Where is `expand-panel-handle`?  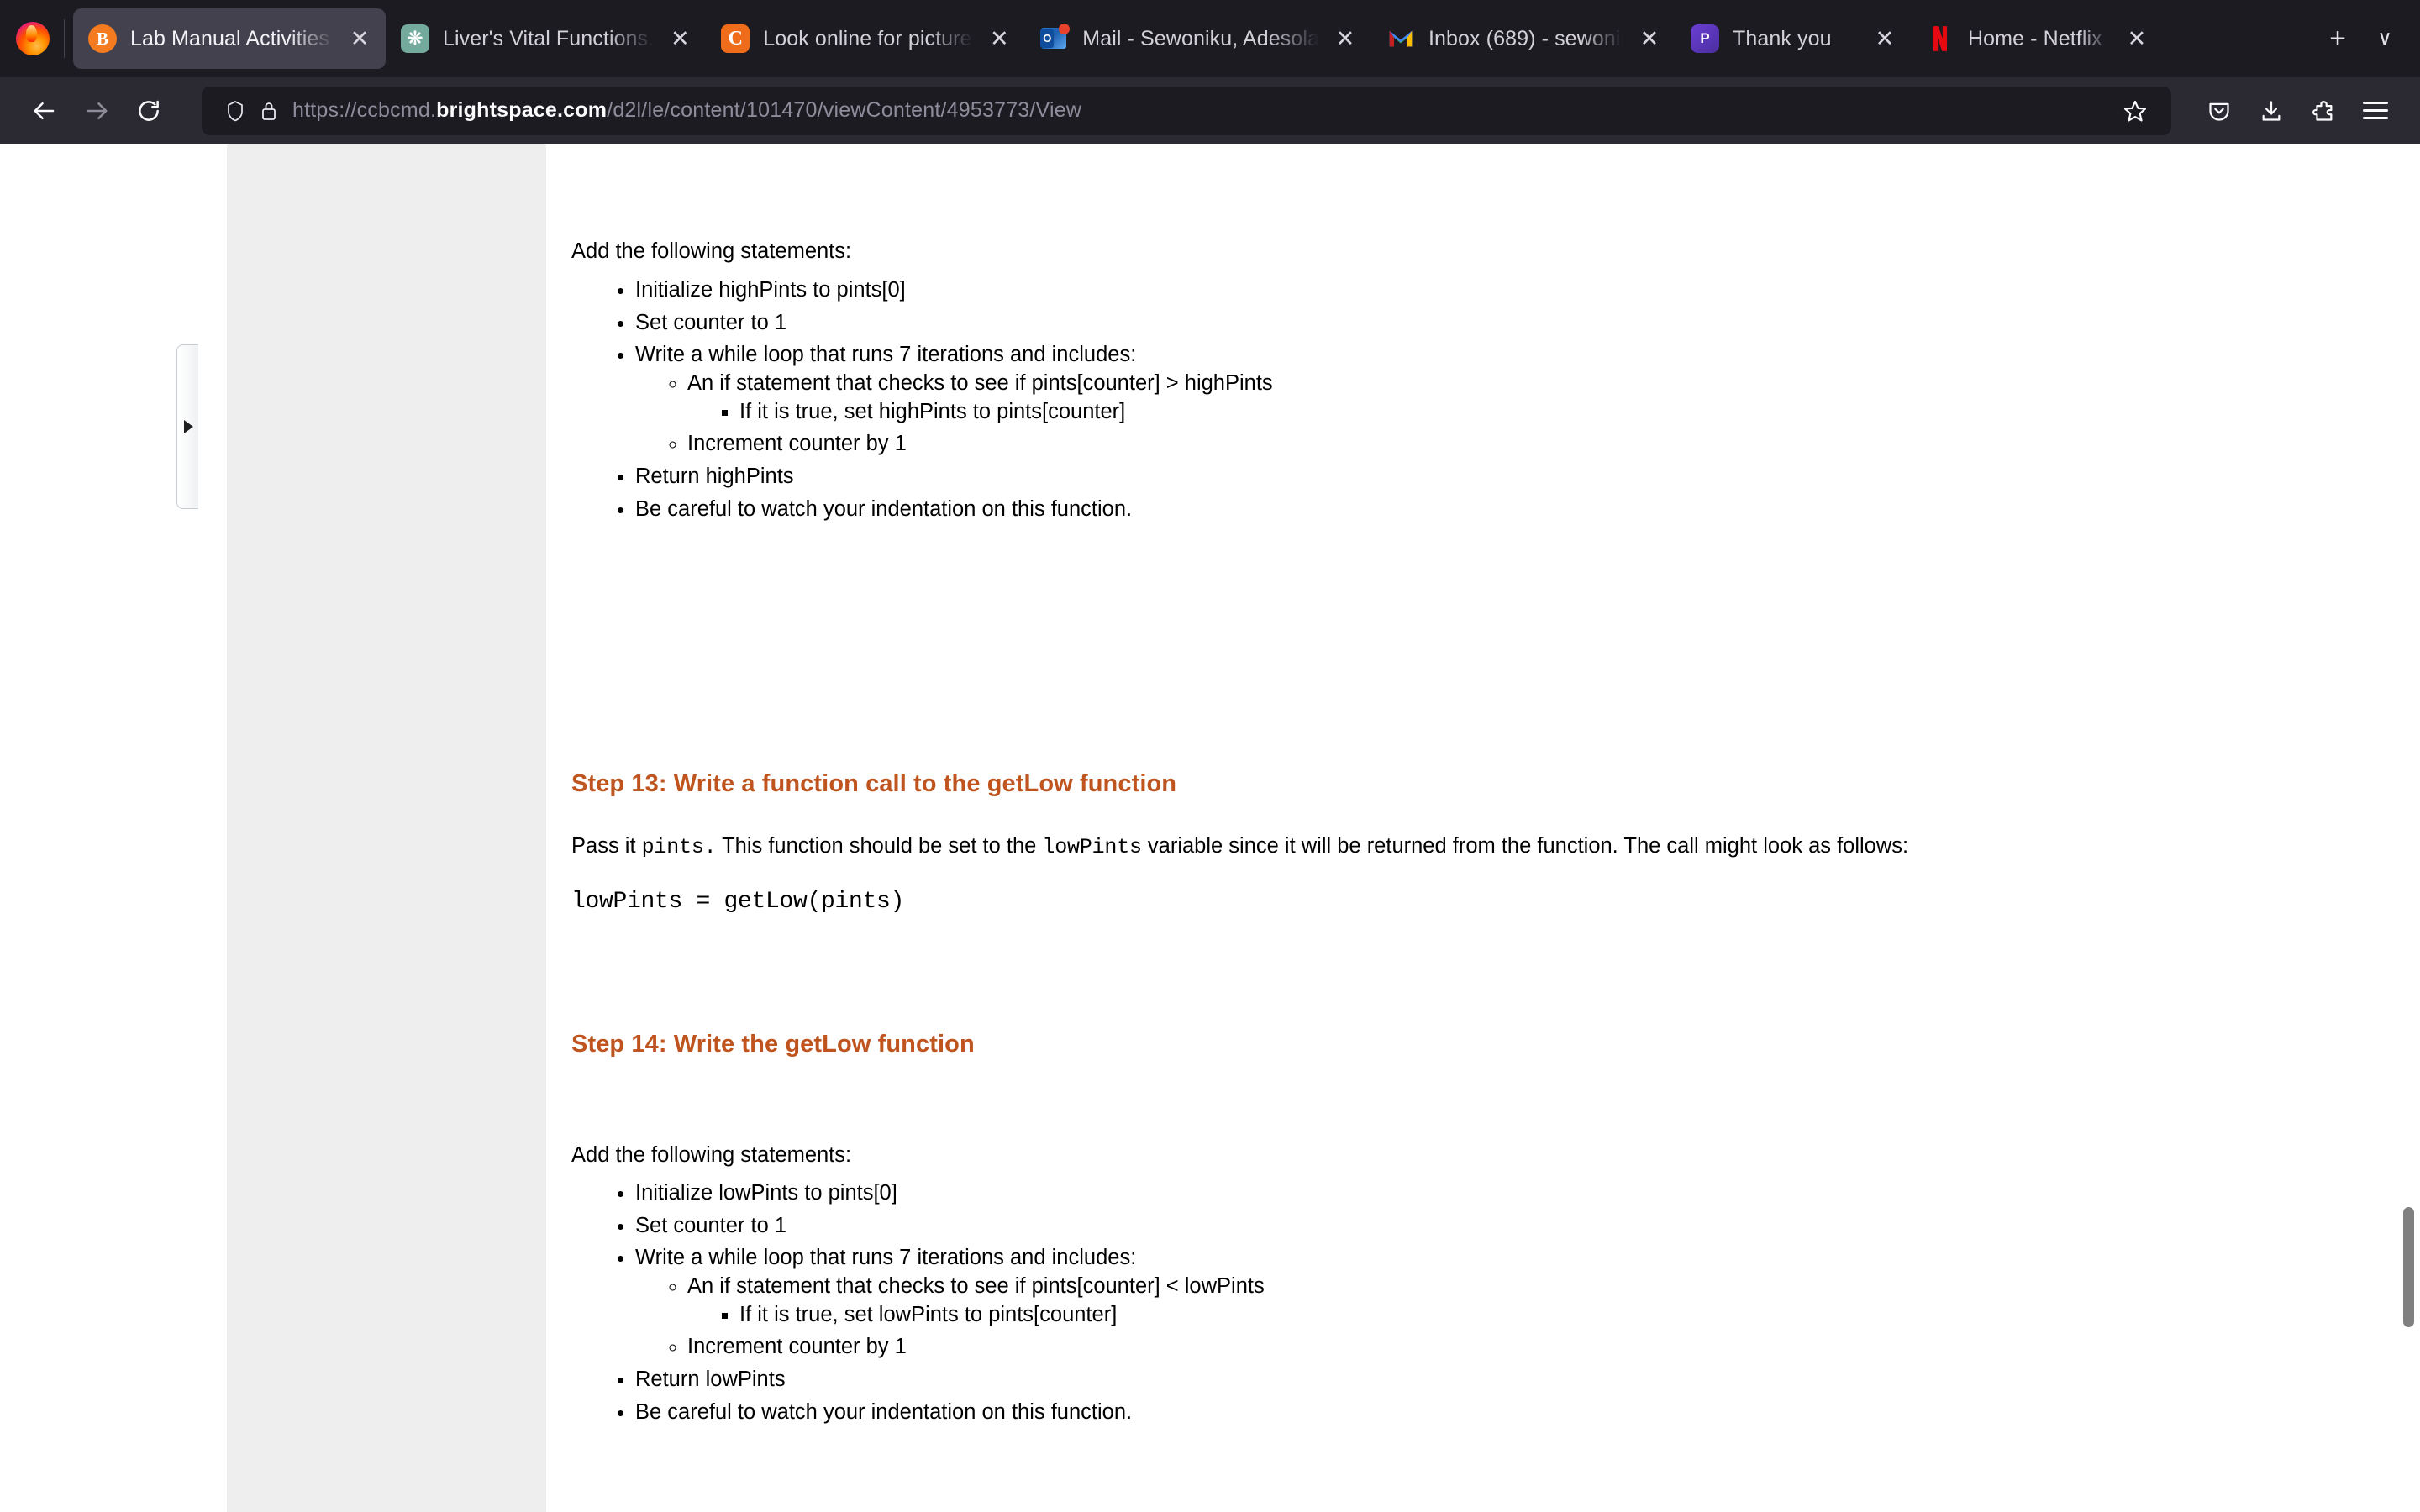
expand-panel-handle is located at coordinates (187, 426).